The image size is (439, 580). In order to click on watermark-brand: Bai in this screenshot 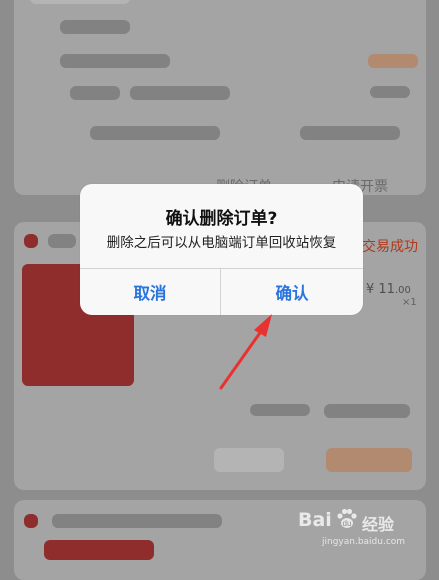, I will do `click(315, 520)`.